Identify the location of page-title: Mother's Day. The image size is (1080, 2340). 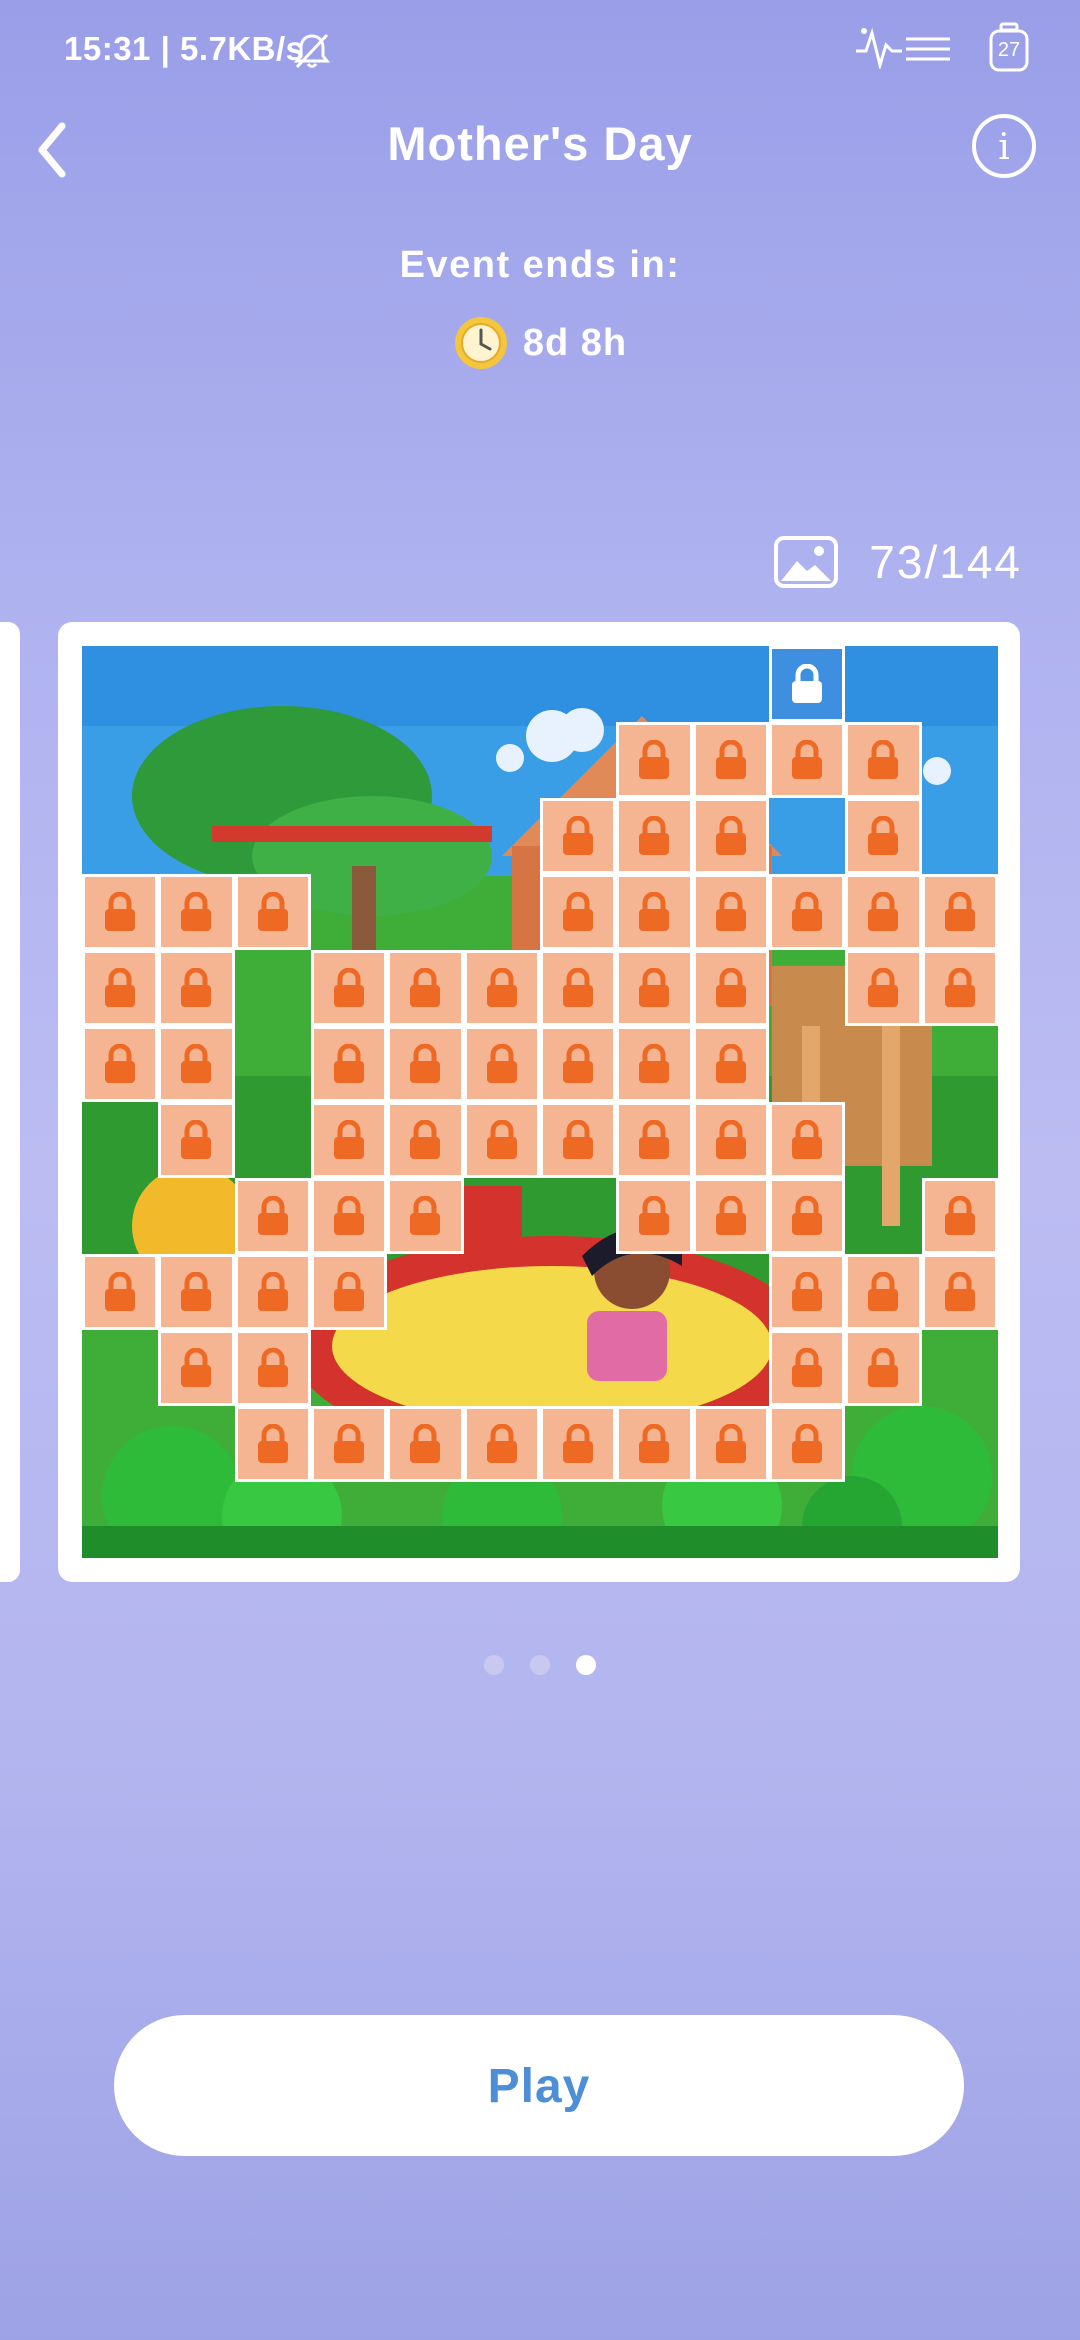
(540, 143).